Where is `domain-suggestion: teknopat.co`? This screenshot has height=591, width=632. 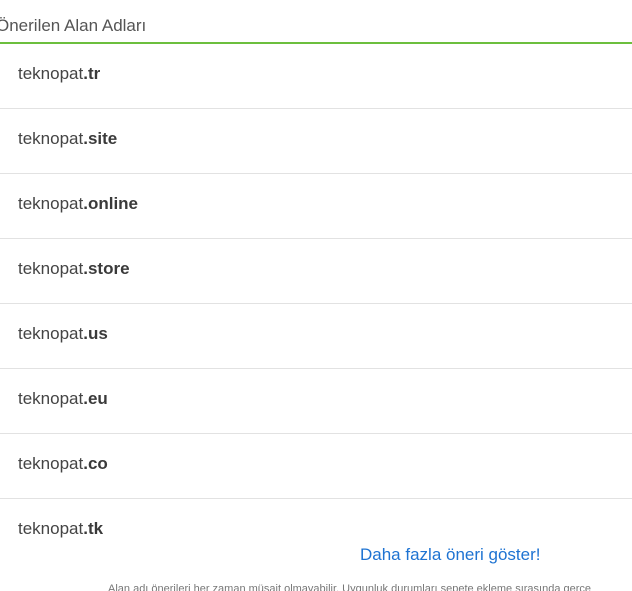
domain-suggestion: teknopat.co is located at coordinates (63, 464).